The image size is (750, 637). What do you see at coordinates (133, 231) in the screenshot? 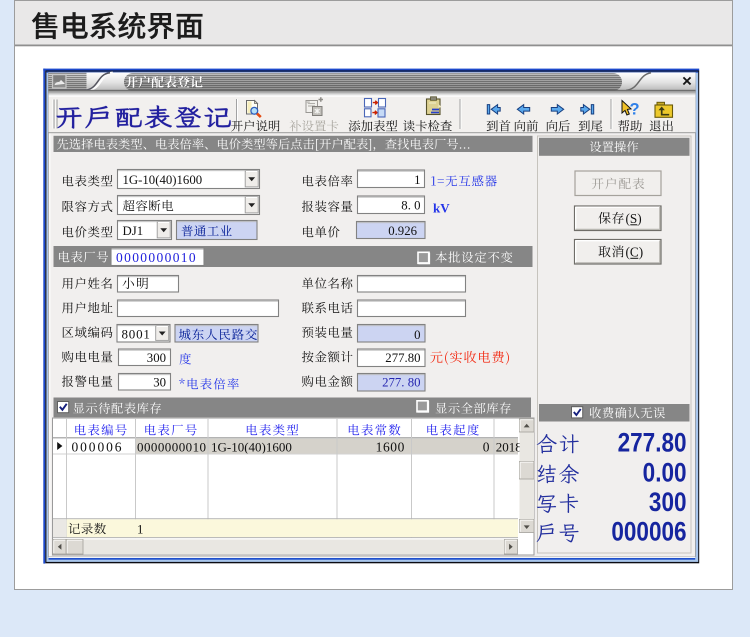
I see `svg-text: DJ1` at bounding box center [133, 231].